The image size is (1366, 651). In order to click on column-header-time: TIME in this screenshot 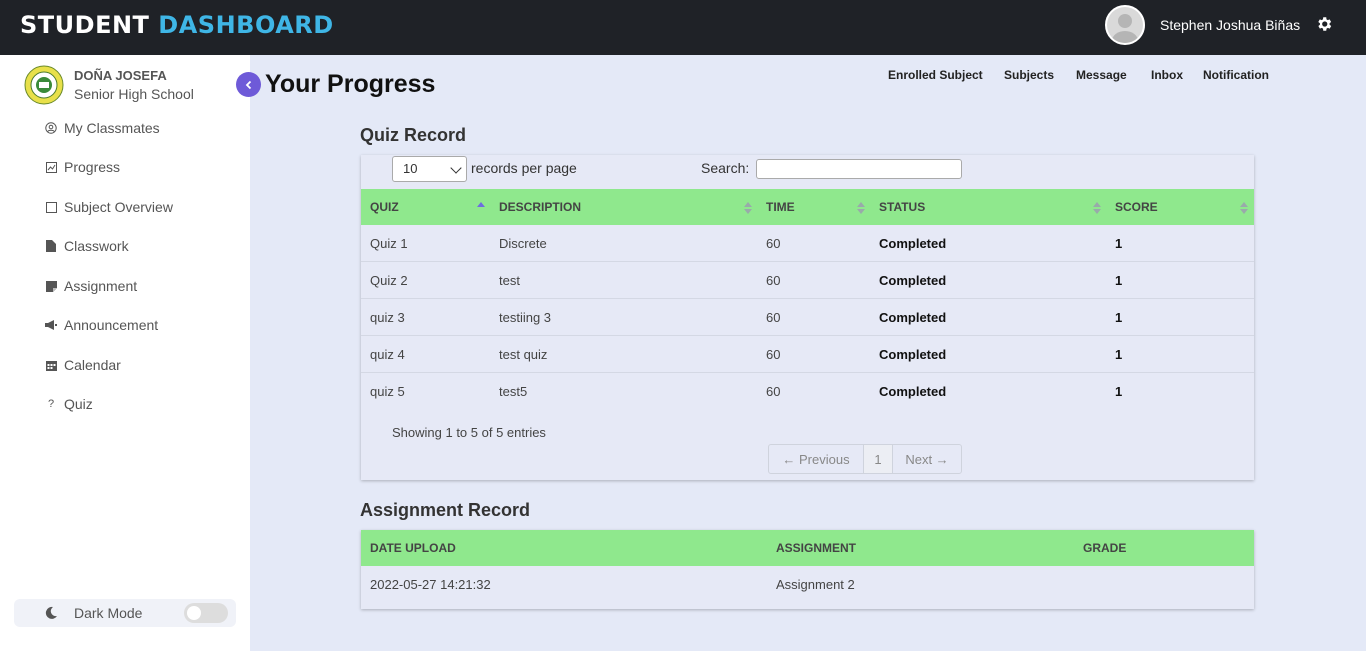, I will do `click(780, 207)`.